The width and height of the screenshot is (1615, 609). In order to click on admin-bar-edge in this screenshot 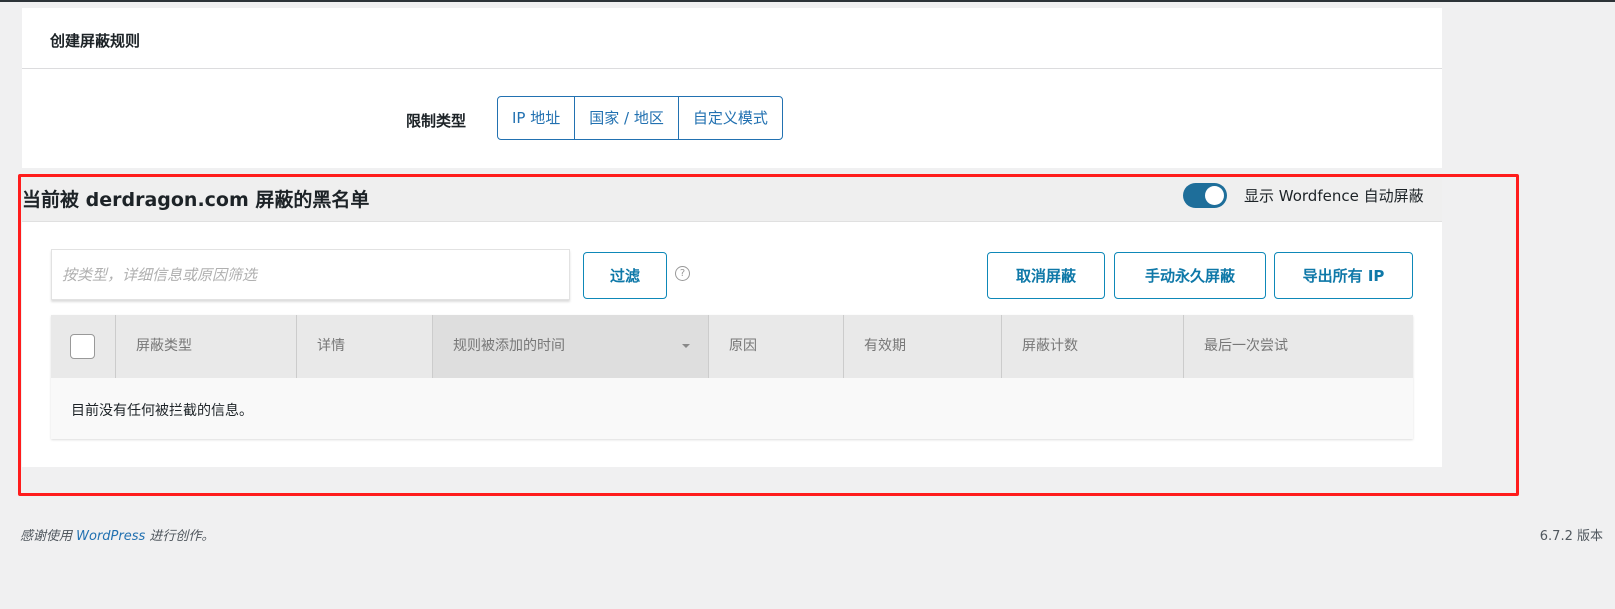, I will do `click(807, 1)`.